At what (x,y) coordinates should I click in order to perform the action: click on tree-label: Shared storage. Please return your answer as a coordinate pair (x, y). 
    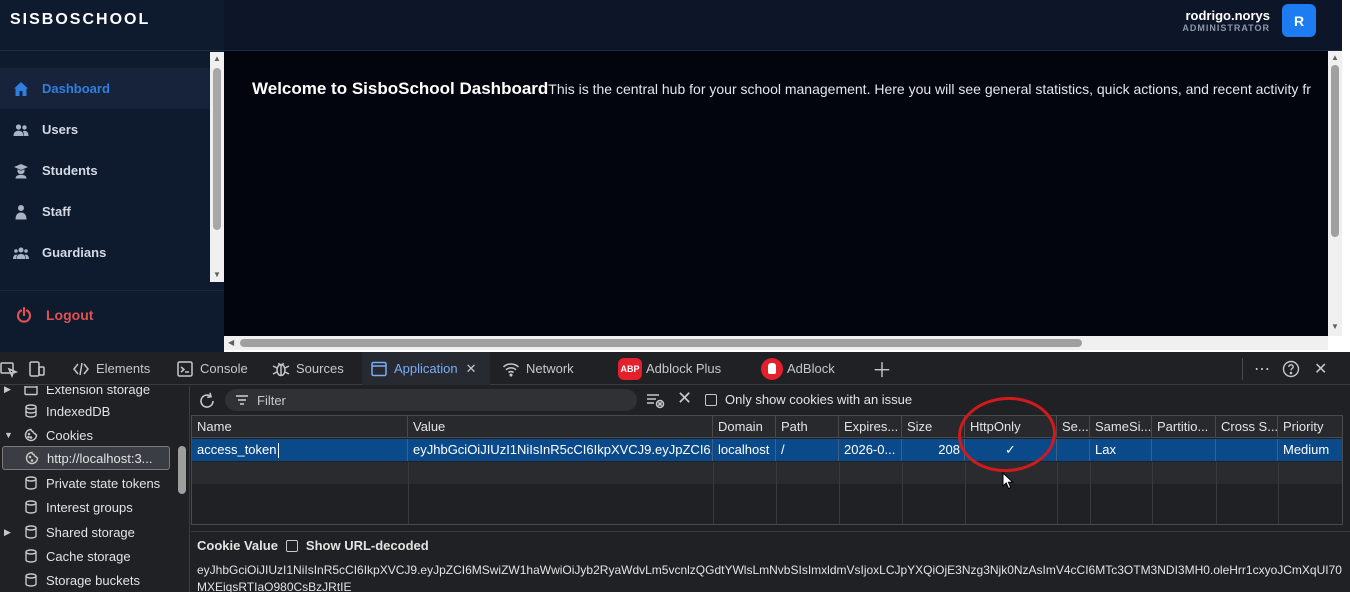
    Looking at the image, I should click on (90, 532).